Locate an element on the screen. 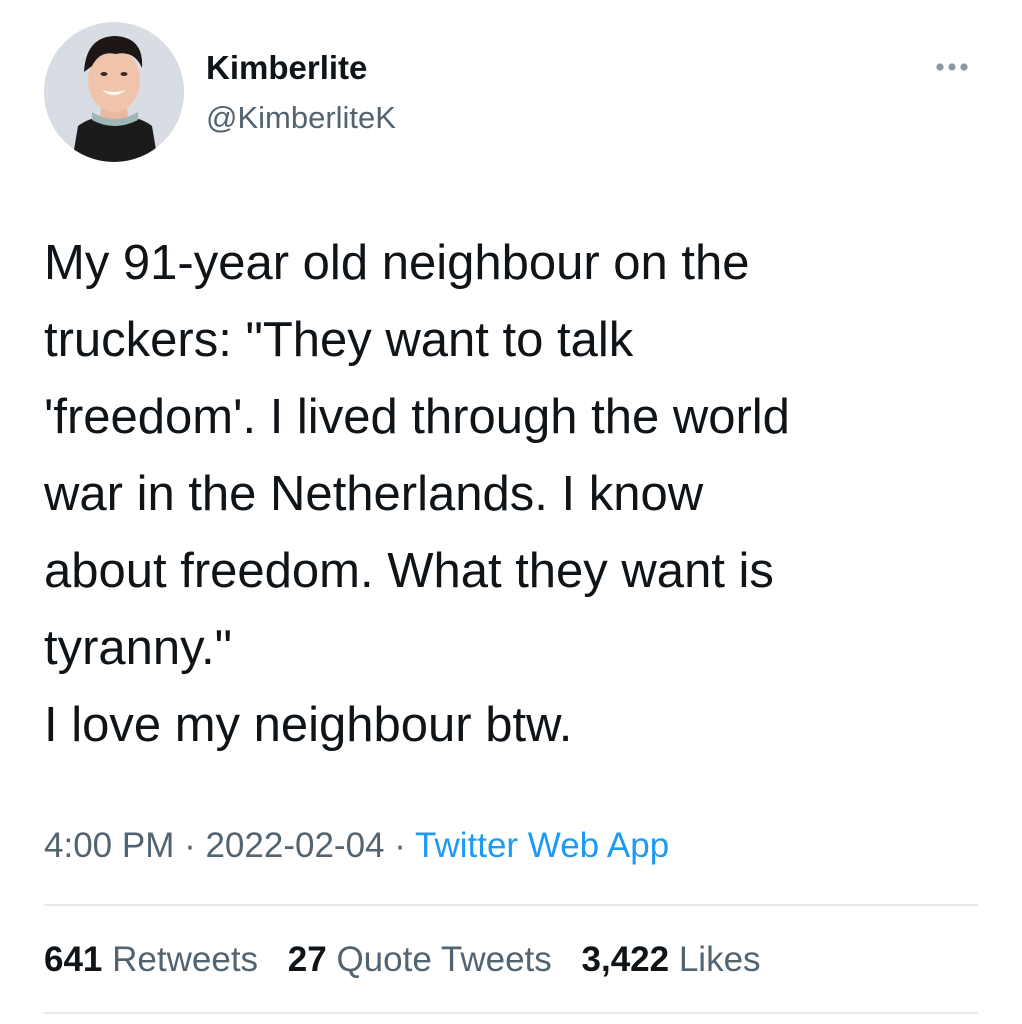 This screenshot has height=1024, width=1022. tweet-date: 2022-02-04 is located at coordinates (294, 845).